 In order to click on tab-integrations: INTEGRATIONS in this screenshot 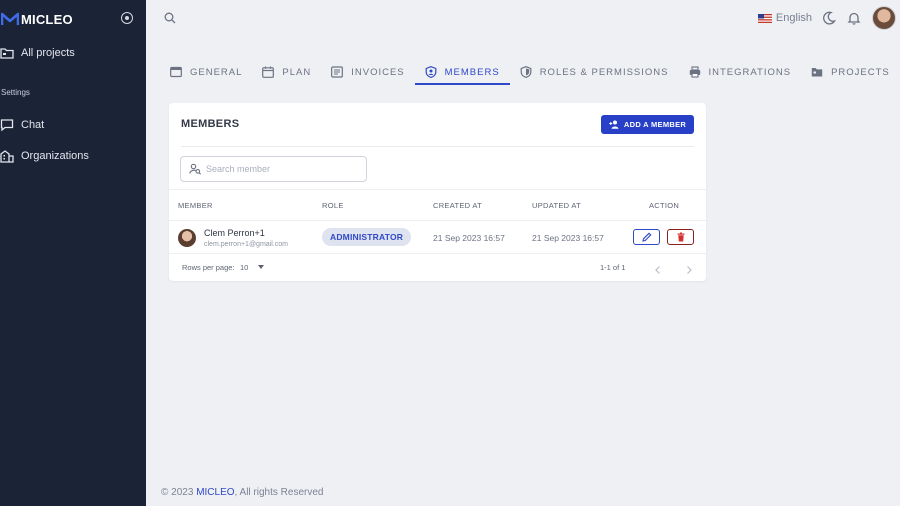, I will do `click(740, 72)`.